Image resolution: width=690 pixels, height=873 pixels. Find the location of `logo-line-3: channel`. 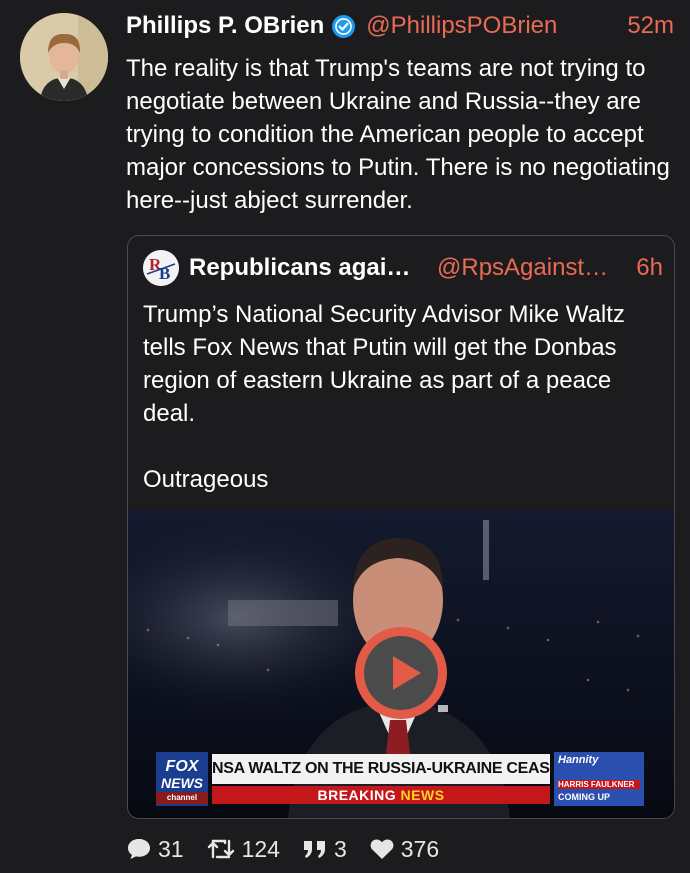

logo-line-3: channel is located at coordinates (182, 798).